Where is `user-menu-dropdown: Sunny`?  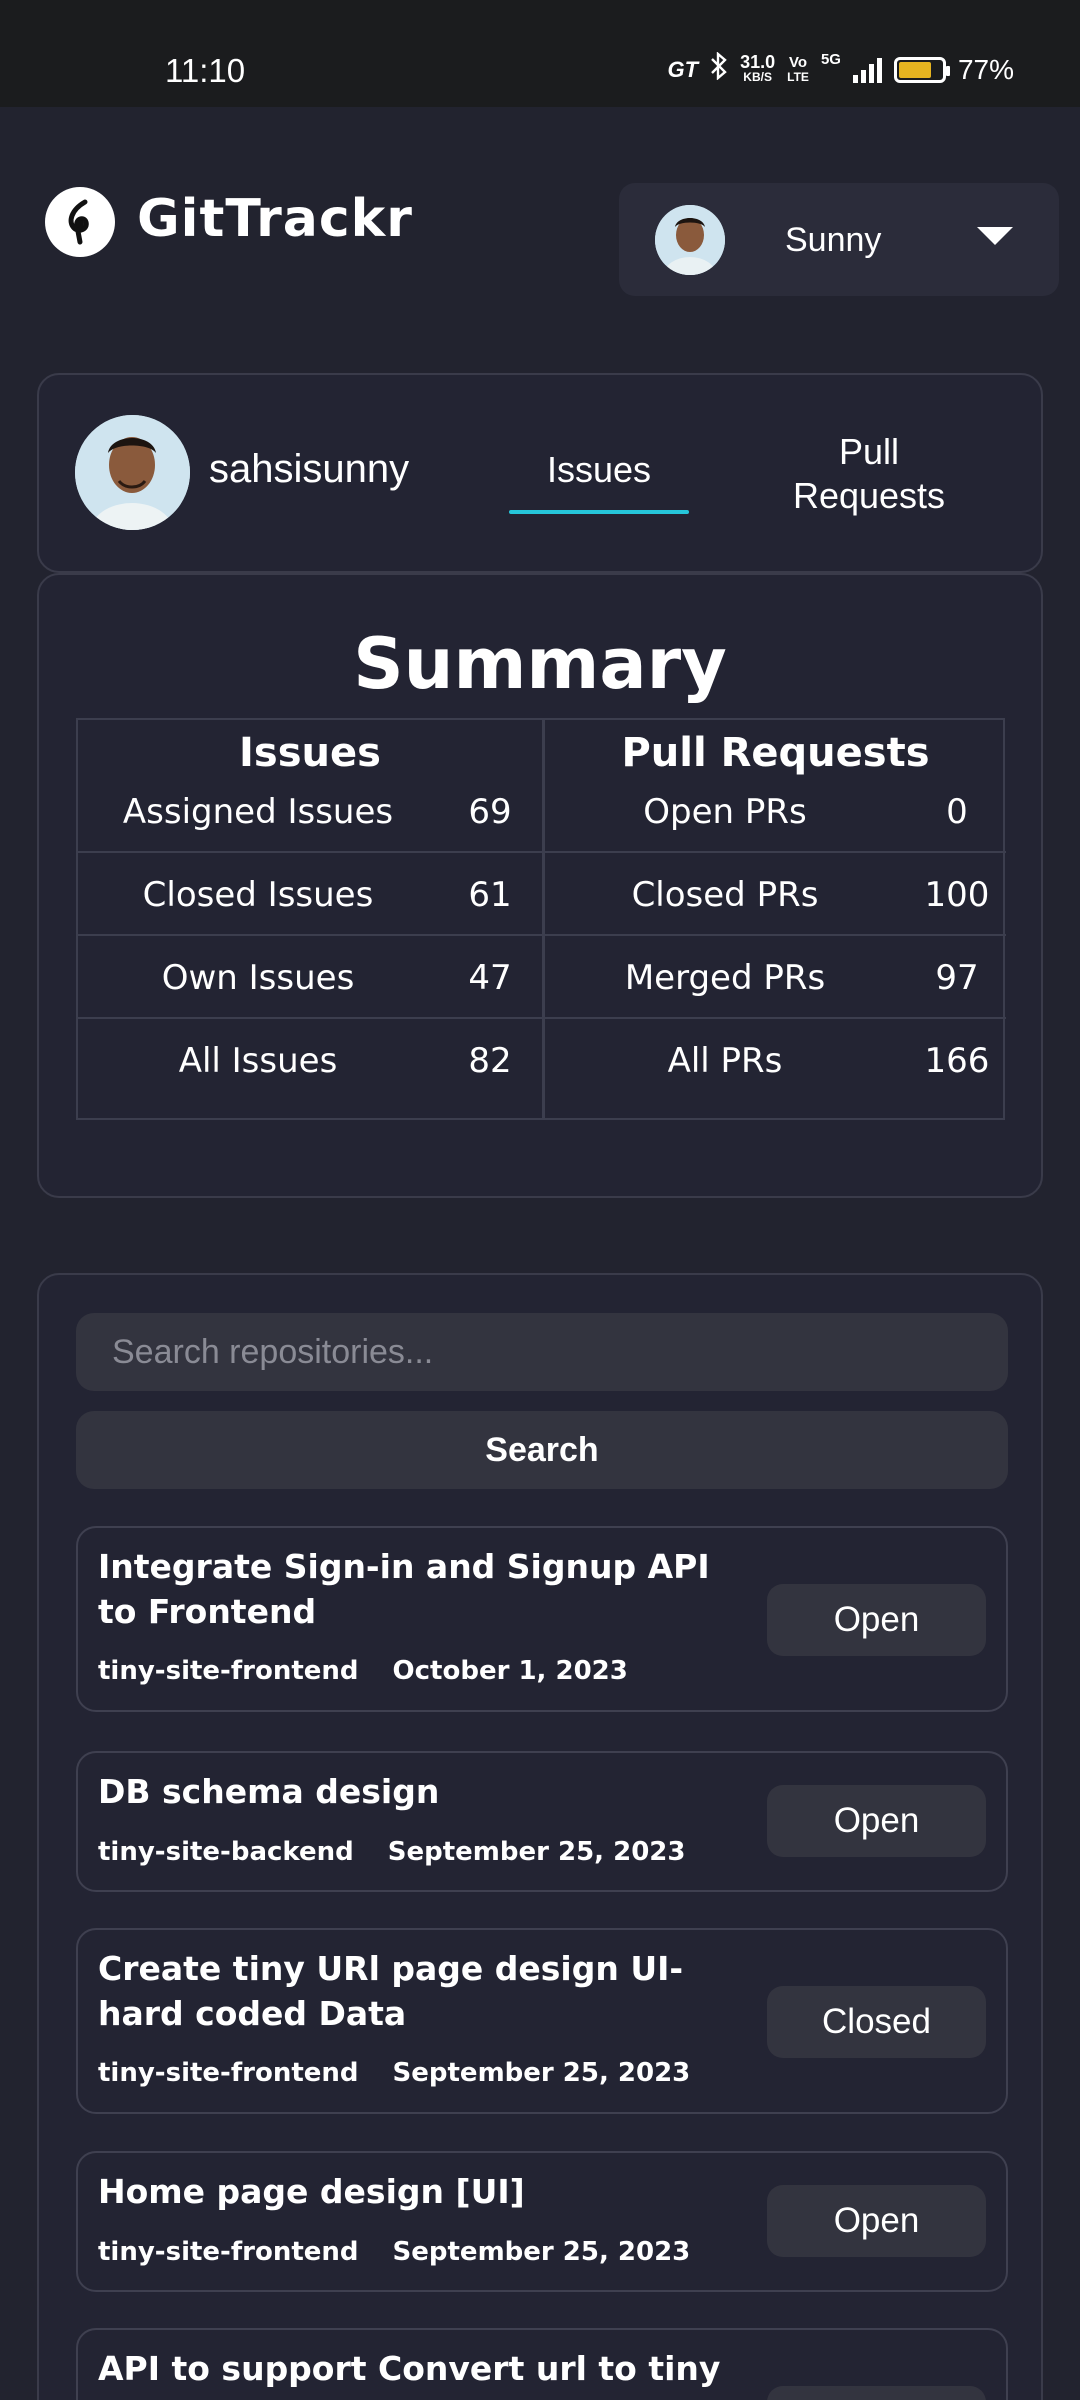
user-menu-dropdown: Sunny is located at coordinates (839, 239).